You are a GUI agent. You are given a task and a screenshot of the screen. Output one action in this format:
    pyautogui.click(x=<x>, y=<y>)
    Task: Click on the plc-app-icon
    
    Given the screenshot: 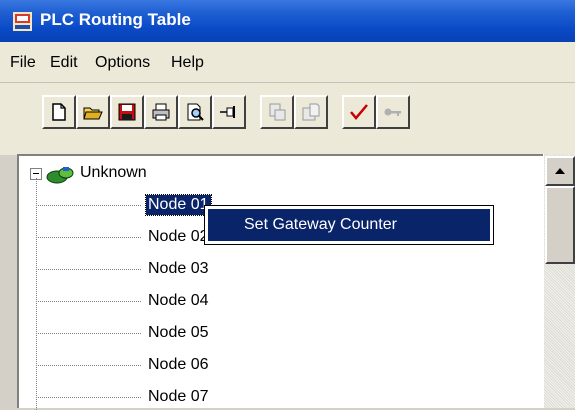 What is the action you would take?
    pyautogui.click(x=22, y=21)
    